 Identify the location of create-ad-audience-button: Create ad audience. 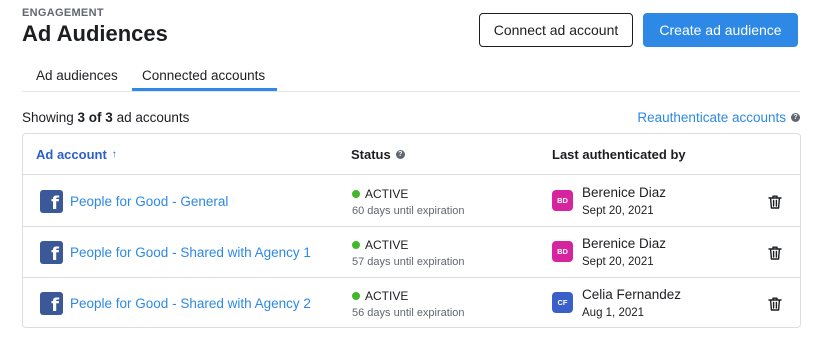
(720, 30).